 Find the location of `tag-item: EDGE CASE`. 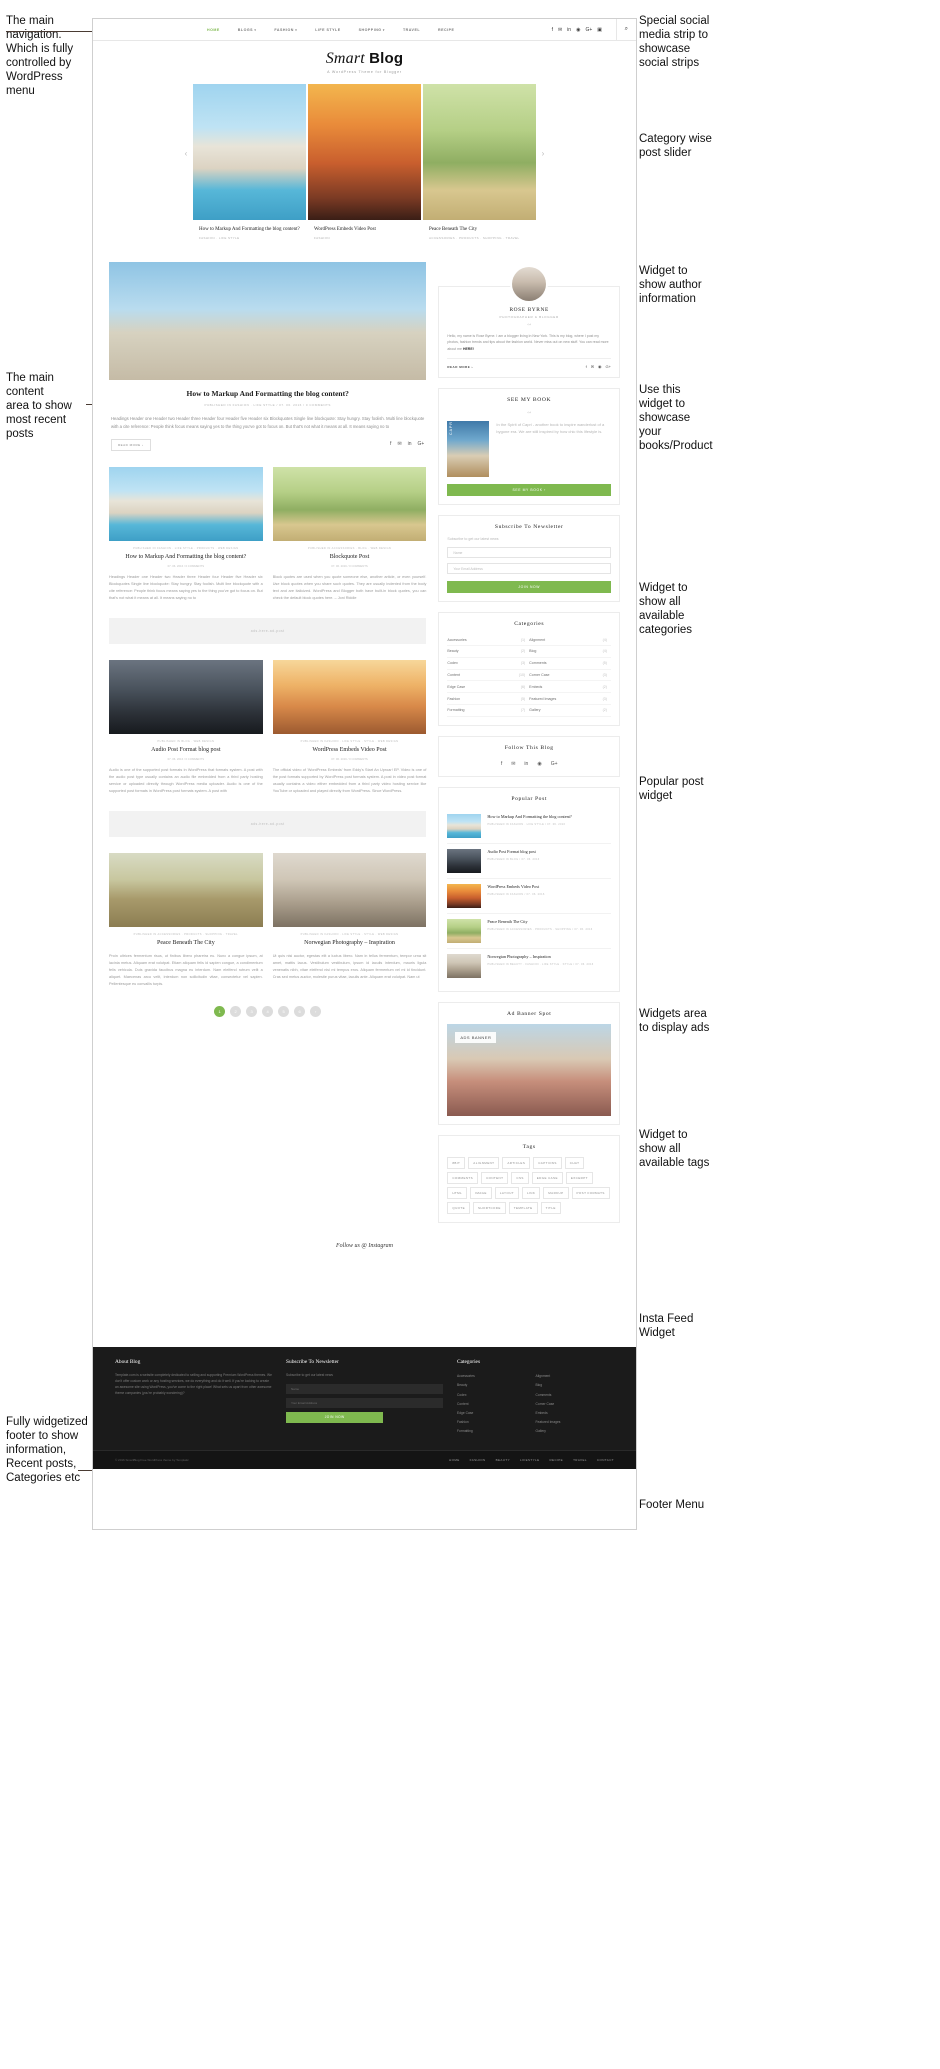

tag-item: EDGE CASE is located at coordinates (547, 1177).